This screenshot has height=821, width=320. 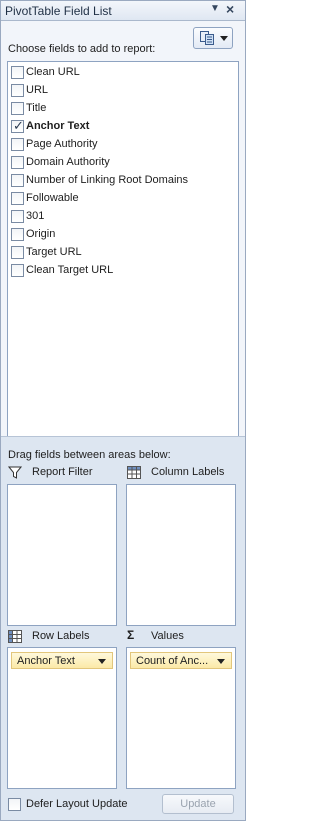 What do you see at coordinates (188, 472) in the screenshot?
I see `column-labels-label: Column Labels` at bounding box center [188, 472].